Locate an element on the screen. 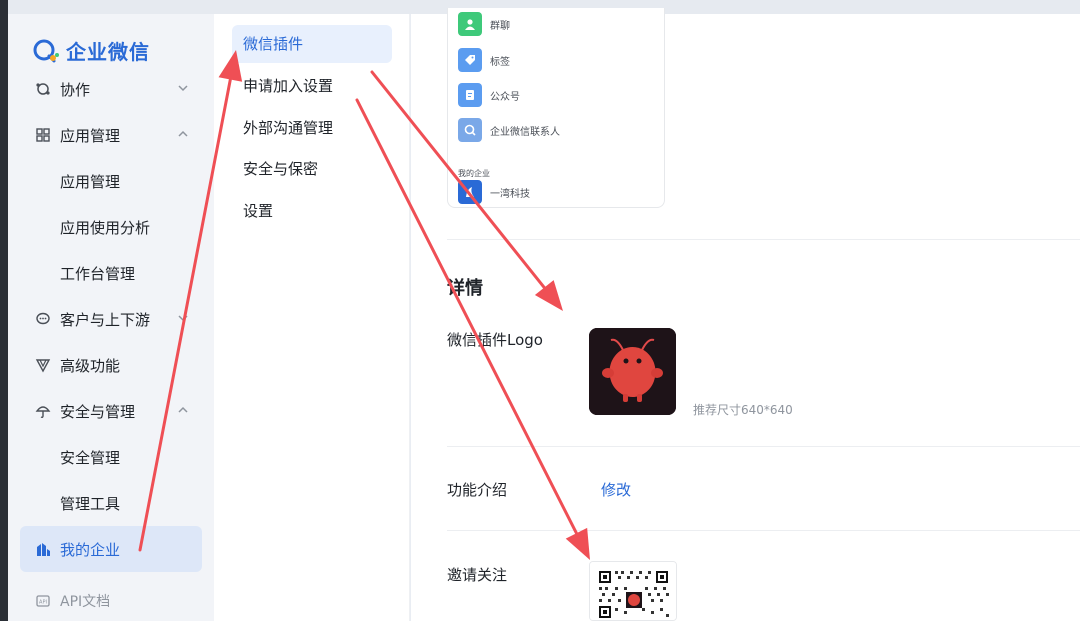 Image resolution: width=1080 pixels, height=621 pixels. sidebar-item-label: 客户与上下游 is located at coordinates (105, 319).